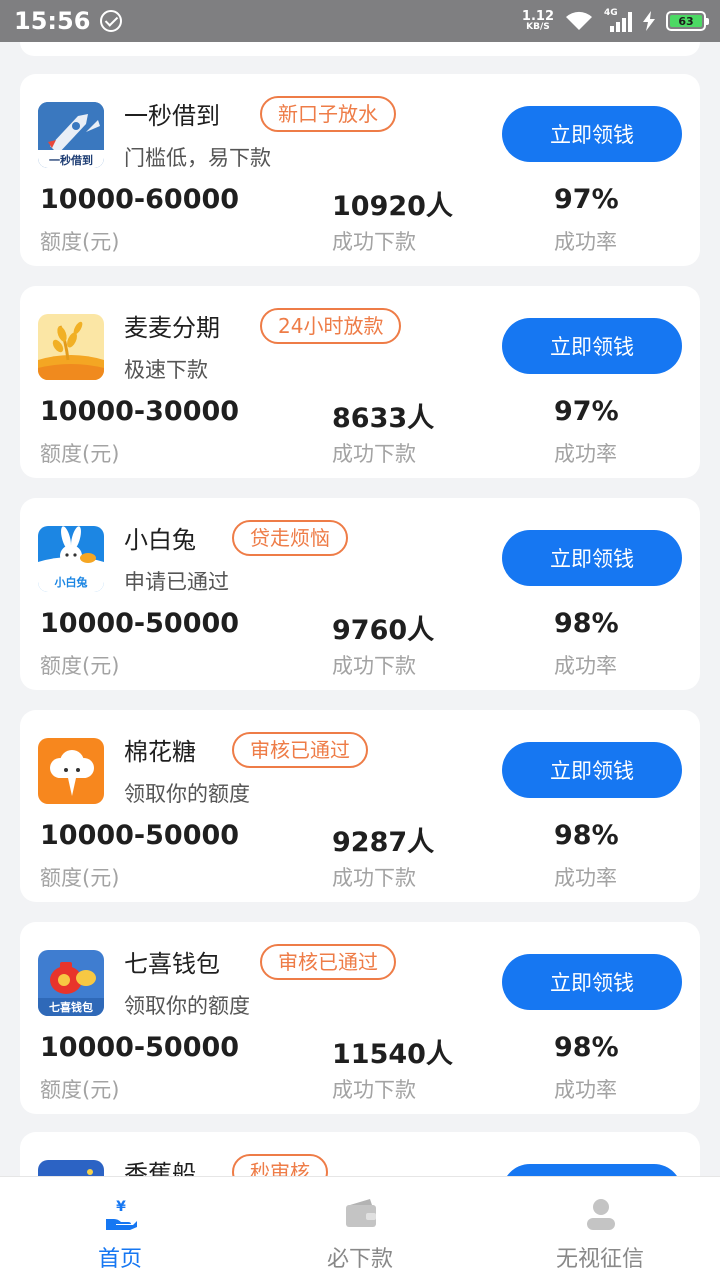 Image resolution: width=720 pixels, height=1280 pixels. What do you see at coordinates (71, 1168) in the screenshot?
I see `banana-boat-icon` at bounding box center [71, 1168].